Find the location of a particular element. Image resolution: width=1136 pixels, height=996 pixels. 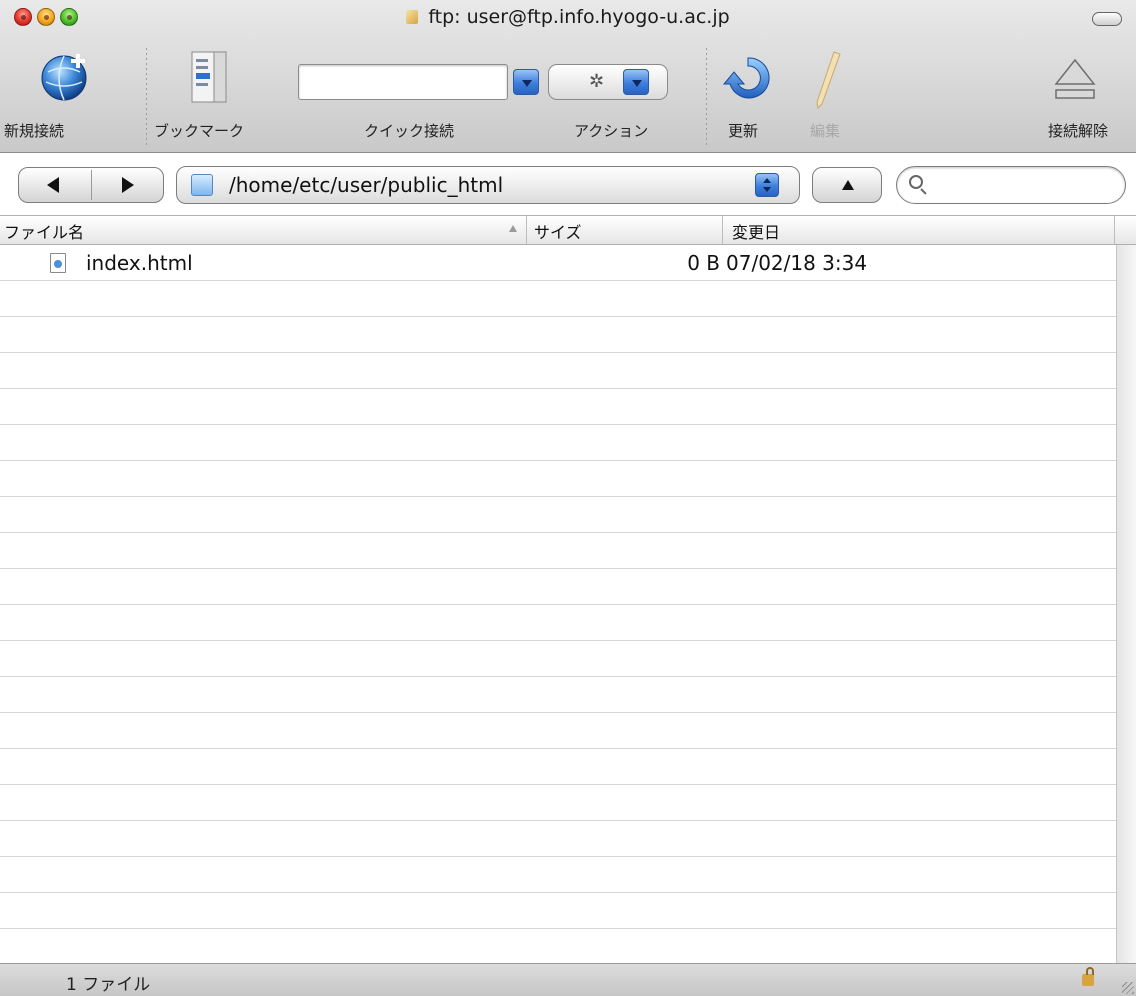

back-forward-control is located at coordinates (91, 185).